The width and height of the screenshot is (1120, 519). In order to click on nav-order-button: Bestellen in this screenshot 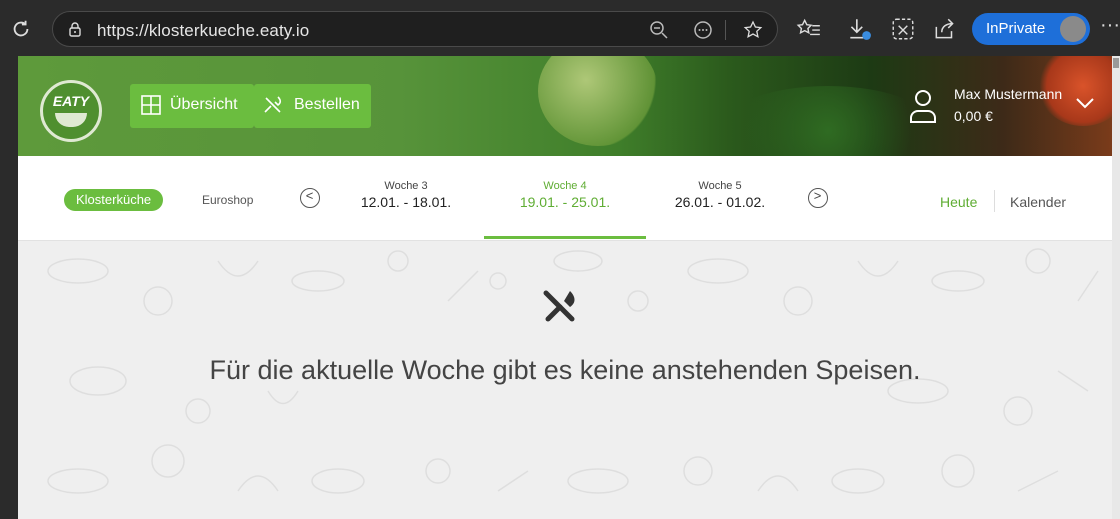, I will do `click(312, 106)`.